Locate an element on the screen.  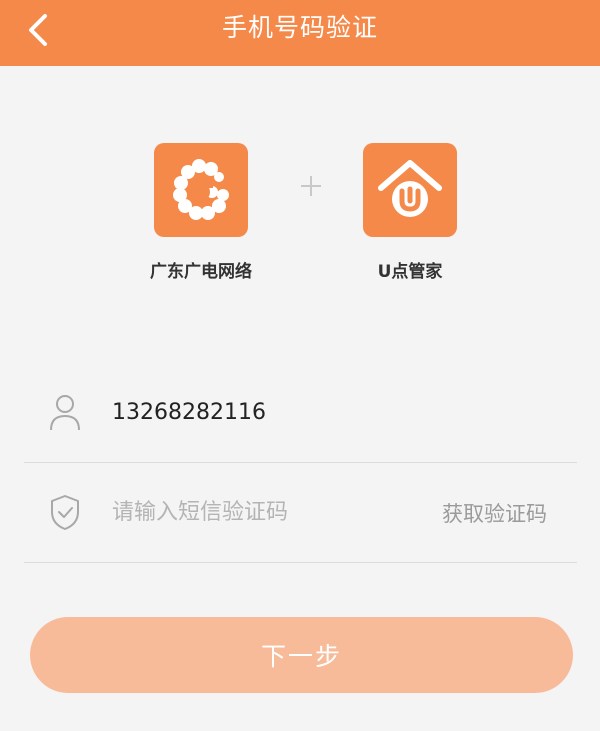
app-block-u-manager: U点管家 is located at coordinates (410, 212).